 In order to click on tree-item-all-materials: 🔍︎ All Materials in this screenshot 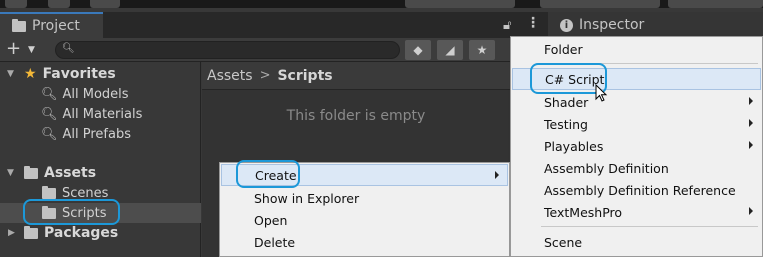, I will do `click(100, 114)`.